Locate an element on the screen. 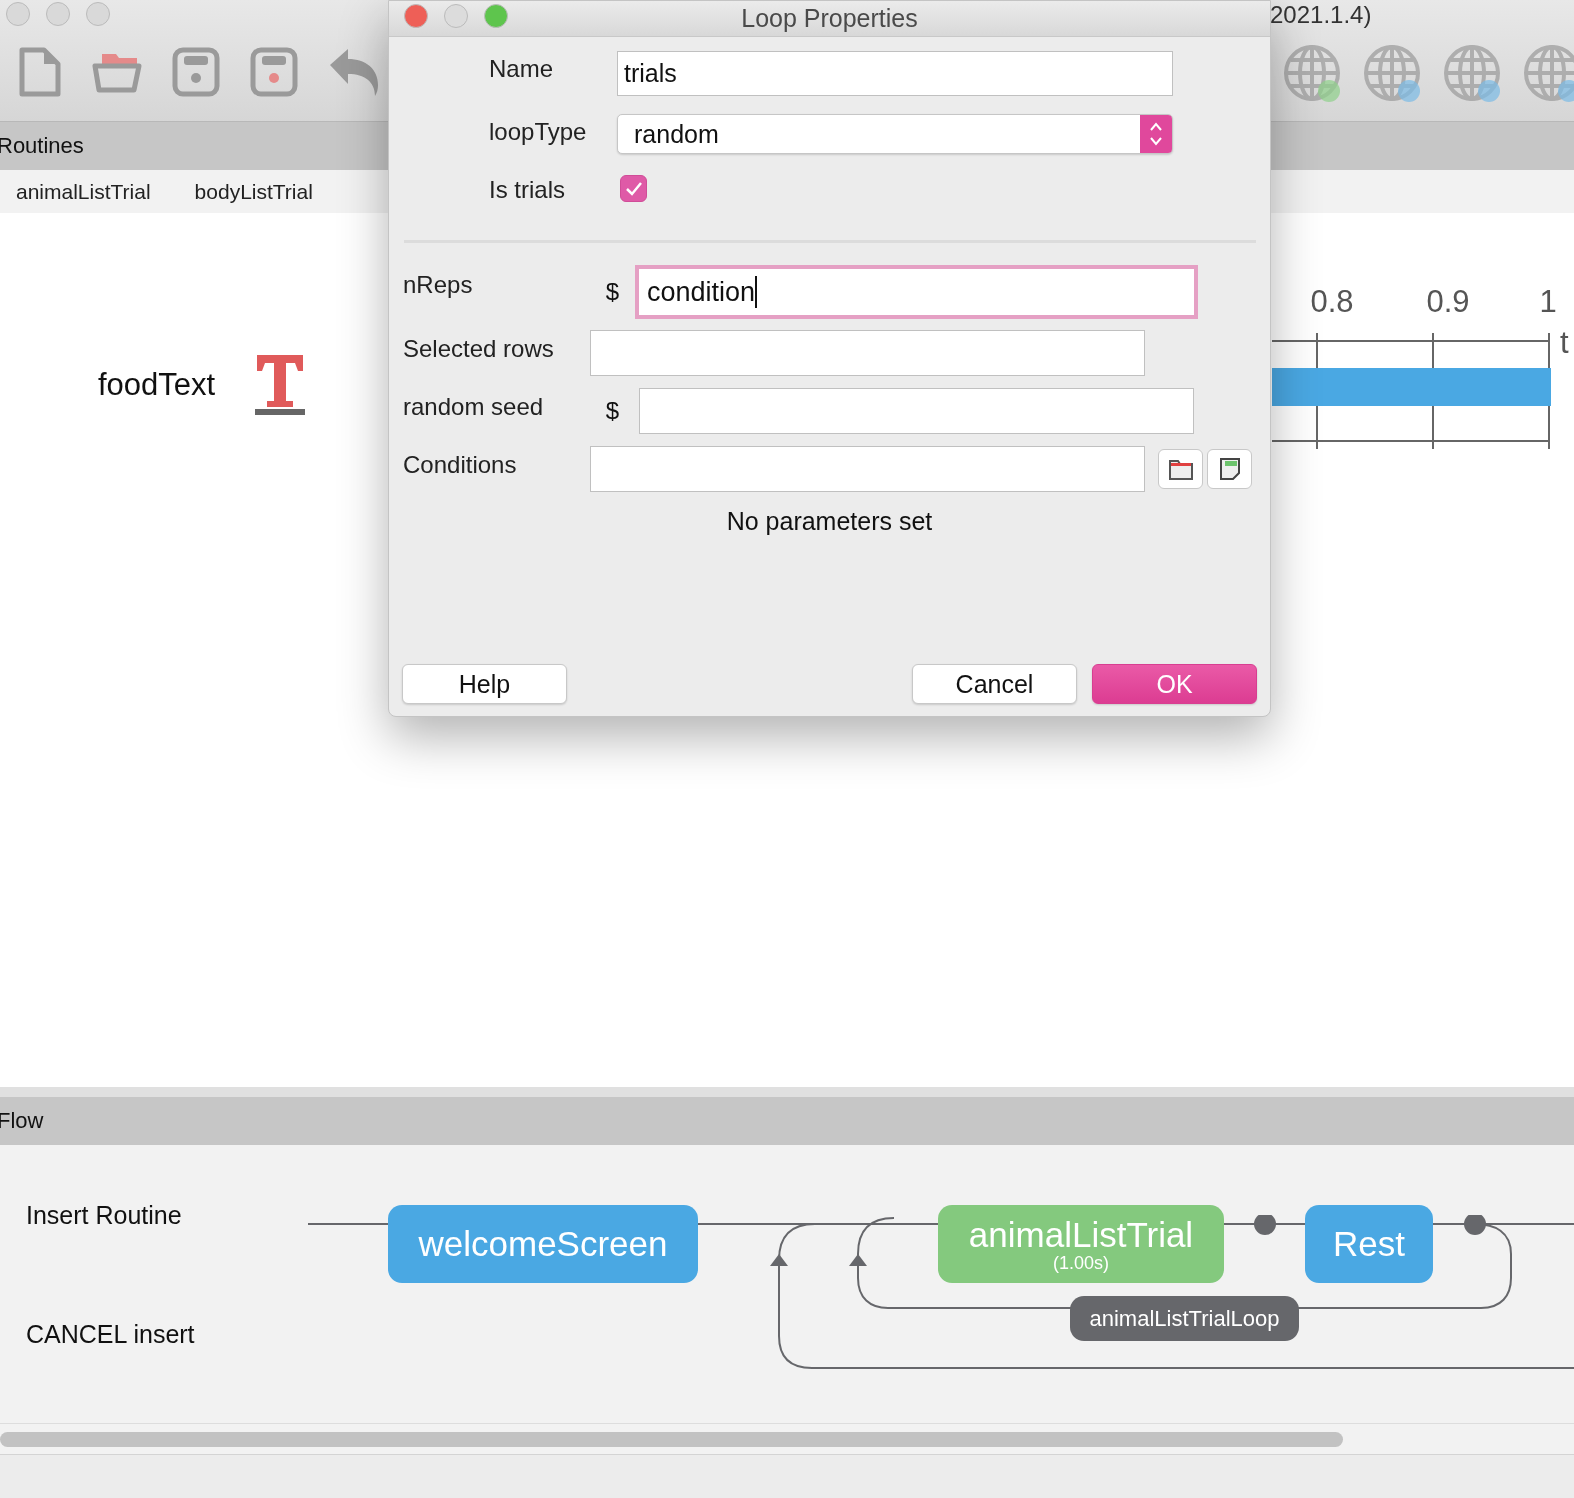 Image resolution: width=1574 pixels, height=1498 pixels. new-file-icon is located at coordinates (40, 72).